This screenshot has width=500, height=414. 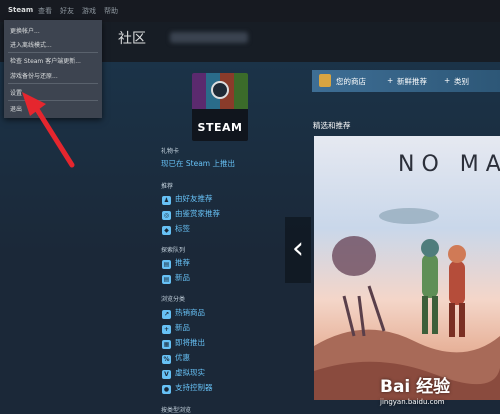 What do you see at coordinates (166, 359) in the screenshot?
I see `percent-icon: %` at bounding box center [166, 359].